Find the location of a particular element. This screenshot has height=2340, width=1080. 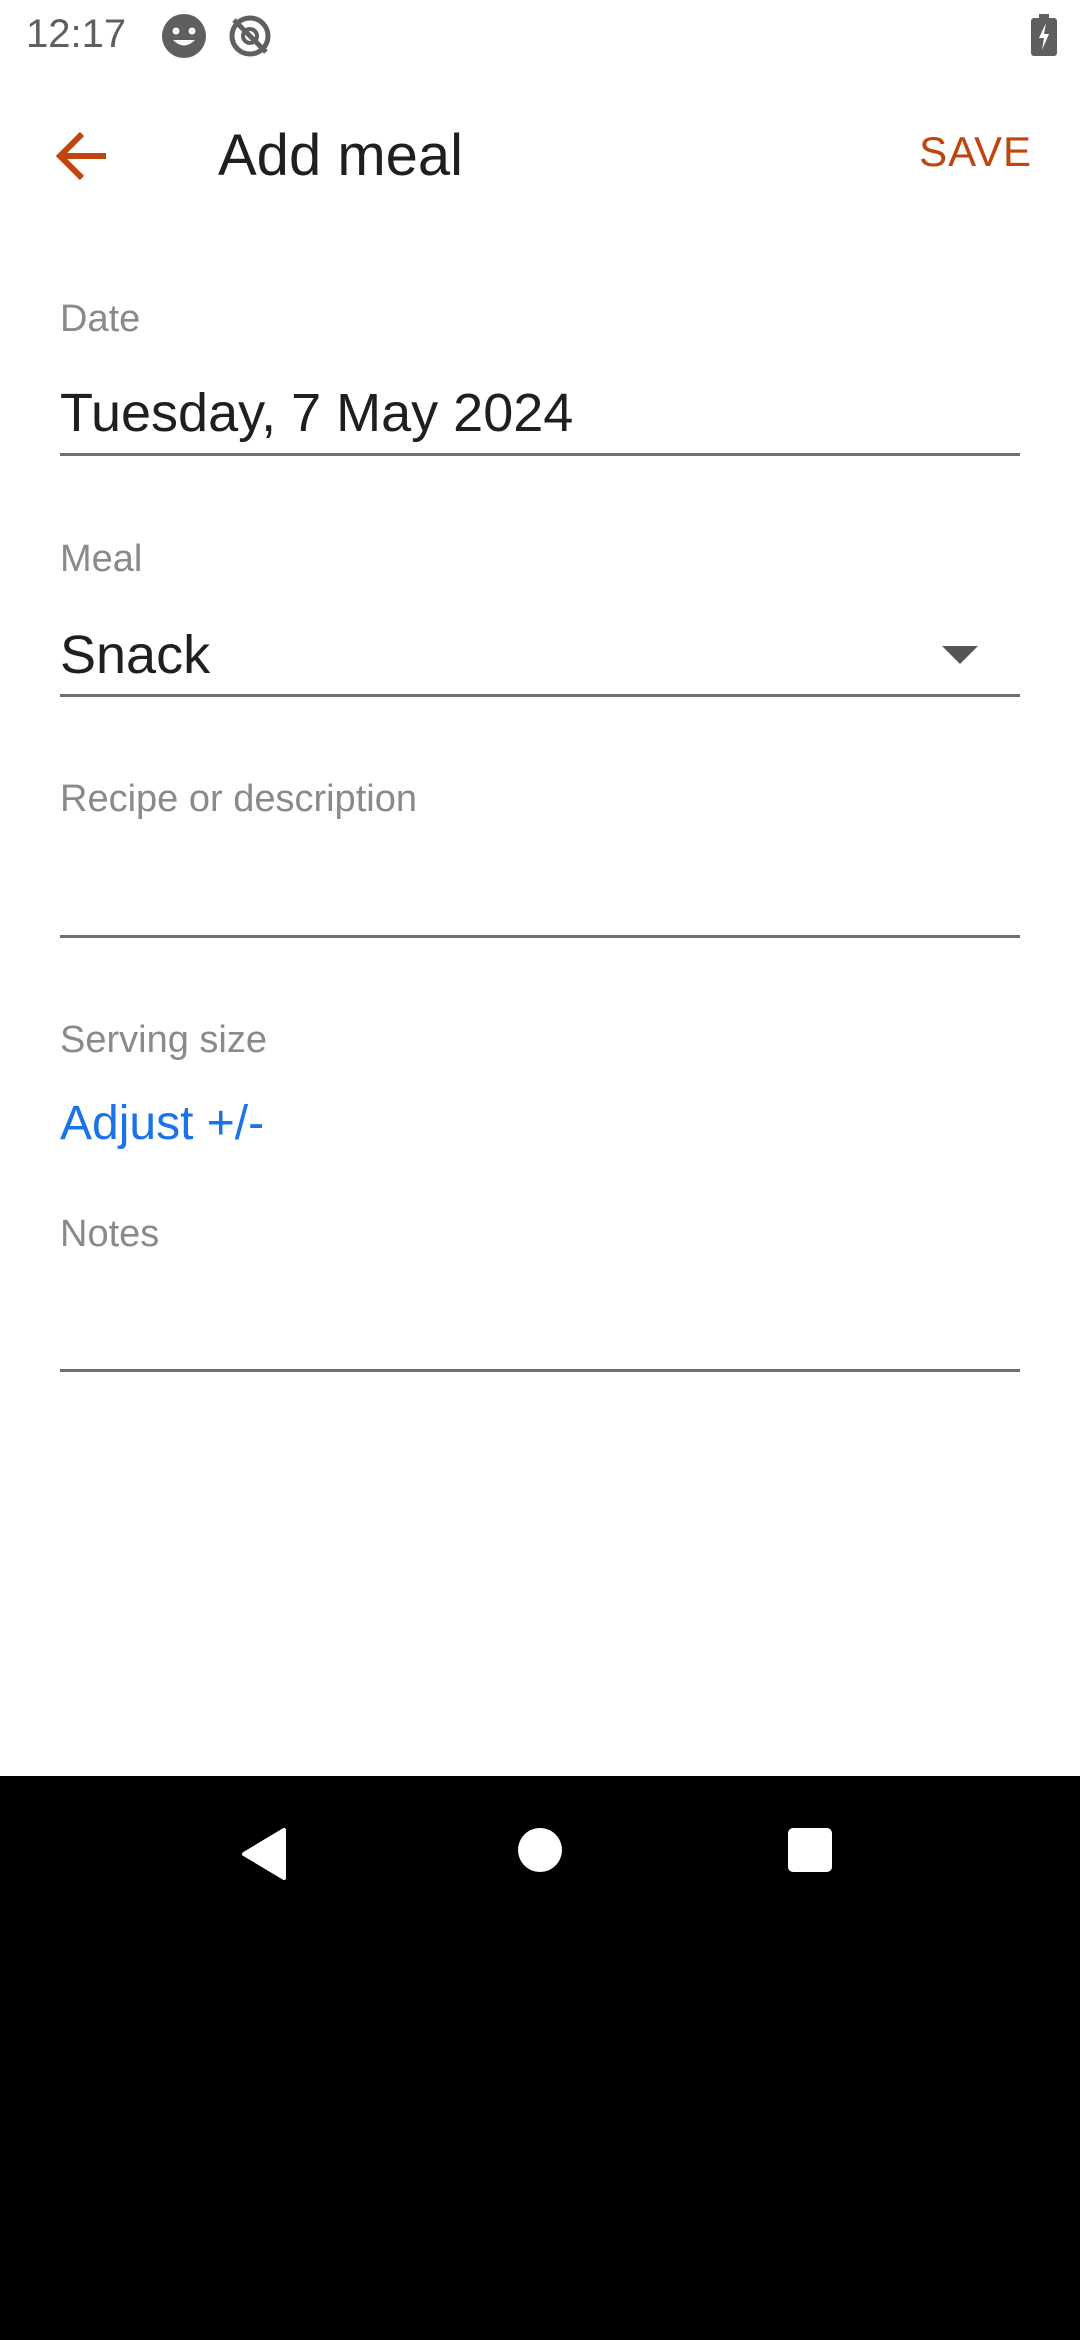

navigation-bar is located at coordinates (540, 1846).